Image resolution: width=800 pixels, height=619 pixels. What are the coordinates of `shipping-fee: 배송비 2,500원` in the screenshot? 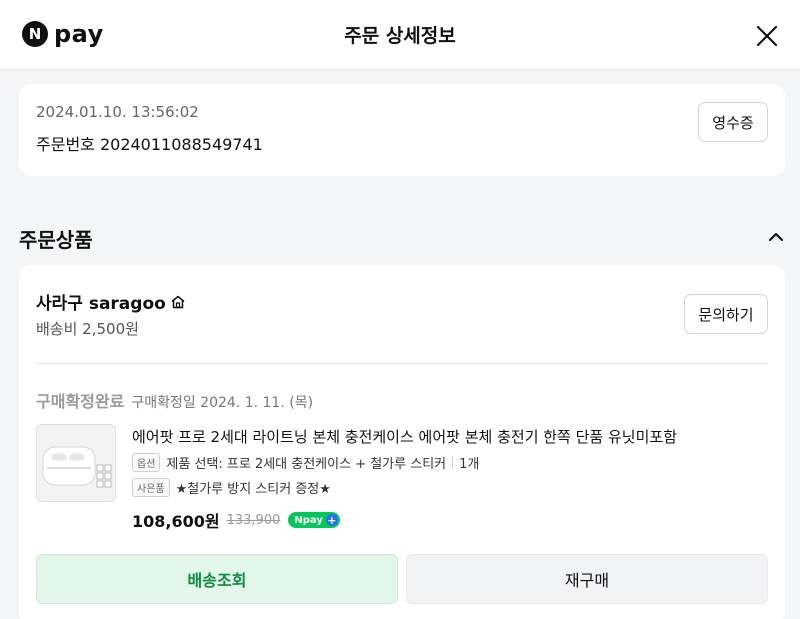 It's located at (87, 329).